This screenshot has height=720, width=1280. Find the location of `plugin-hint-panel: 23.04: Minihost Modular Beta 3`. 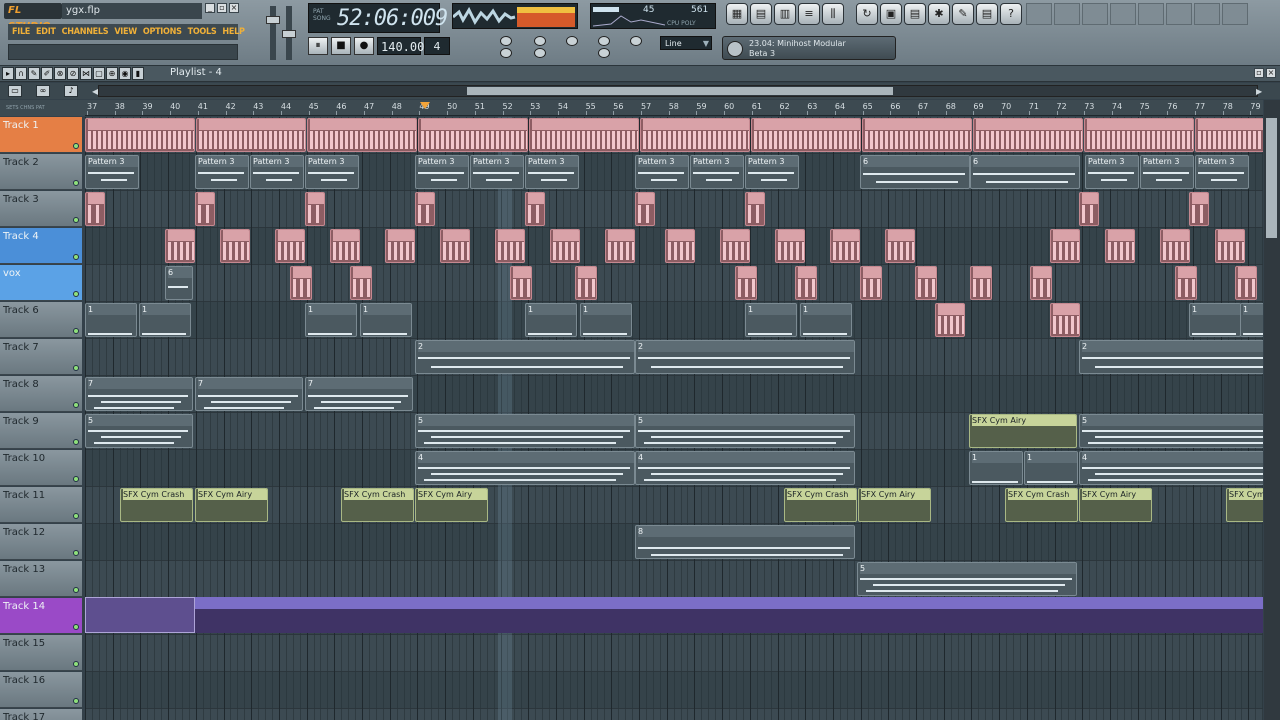

plugin-hint-panel: 23.04: Minihost Modular Beta 3 is located at coordinates (809, 48).